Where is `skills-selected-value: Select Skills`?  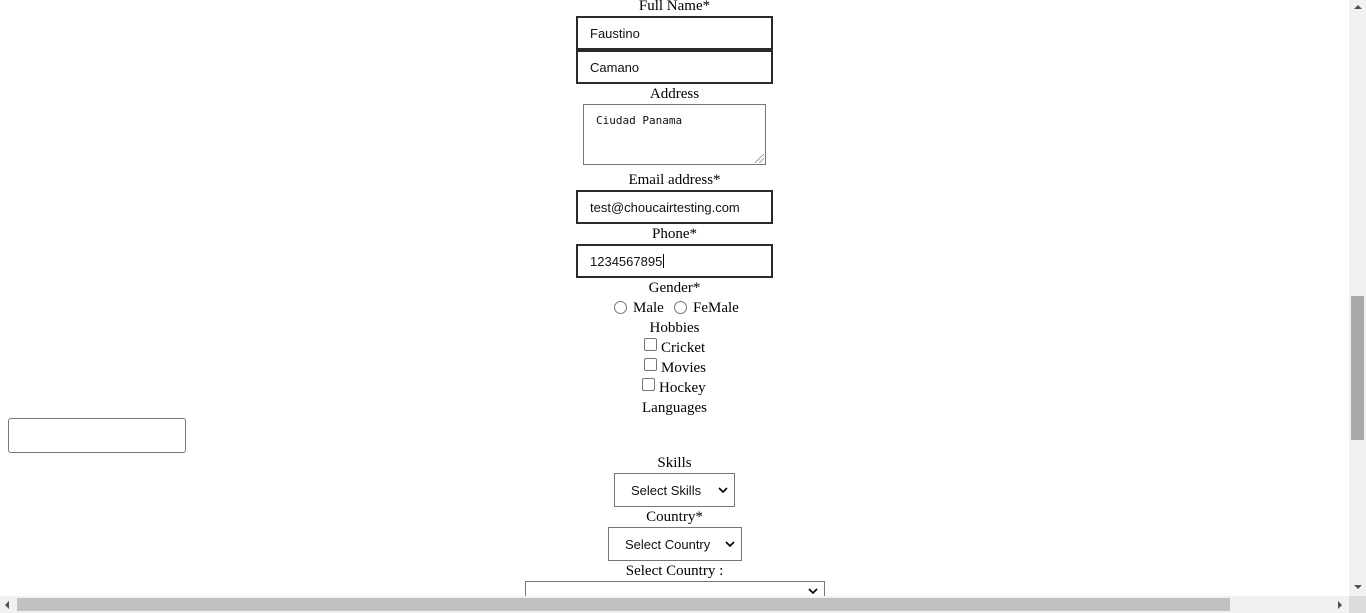 skills-selected-value: Select Skills is located at coordinates (666, 490).